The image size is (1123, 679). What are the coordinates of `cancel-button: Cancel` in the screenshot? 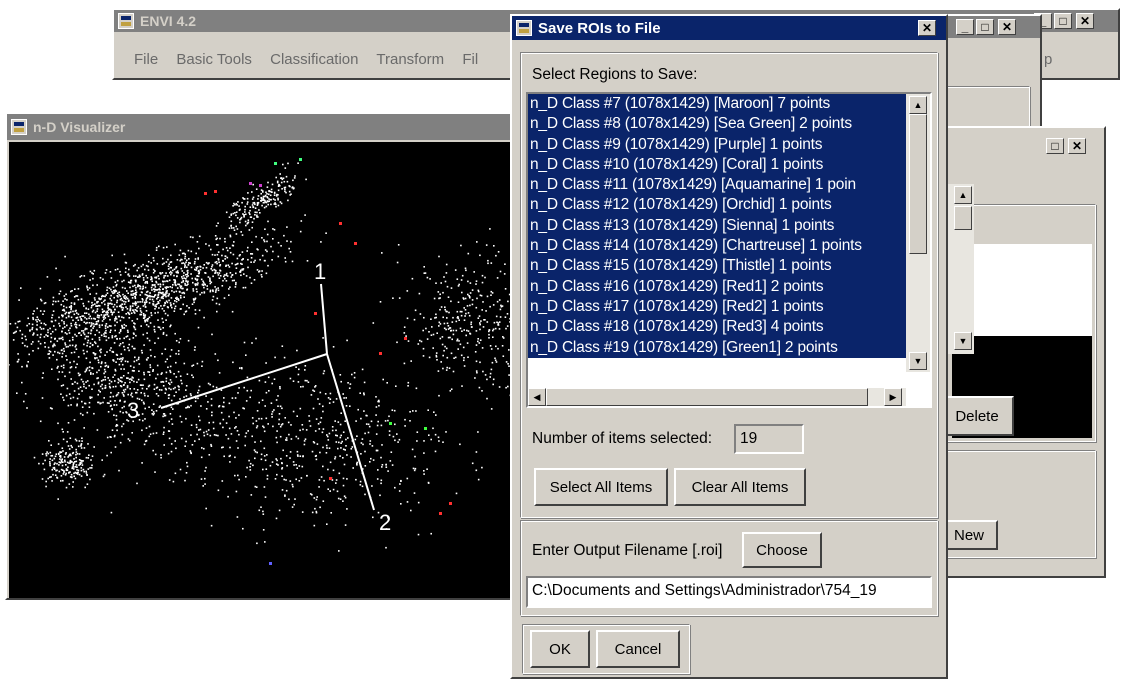 It's located at (638, 649).